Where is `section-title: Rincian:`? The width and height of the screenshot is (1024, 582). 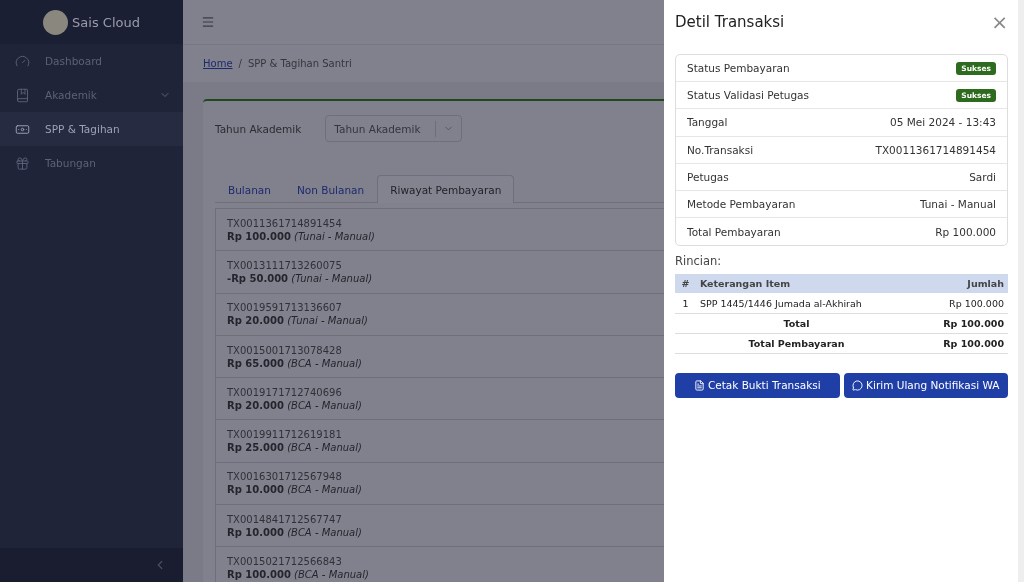
section-title: Rincian: is located at coordinates (699, 261).